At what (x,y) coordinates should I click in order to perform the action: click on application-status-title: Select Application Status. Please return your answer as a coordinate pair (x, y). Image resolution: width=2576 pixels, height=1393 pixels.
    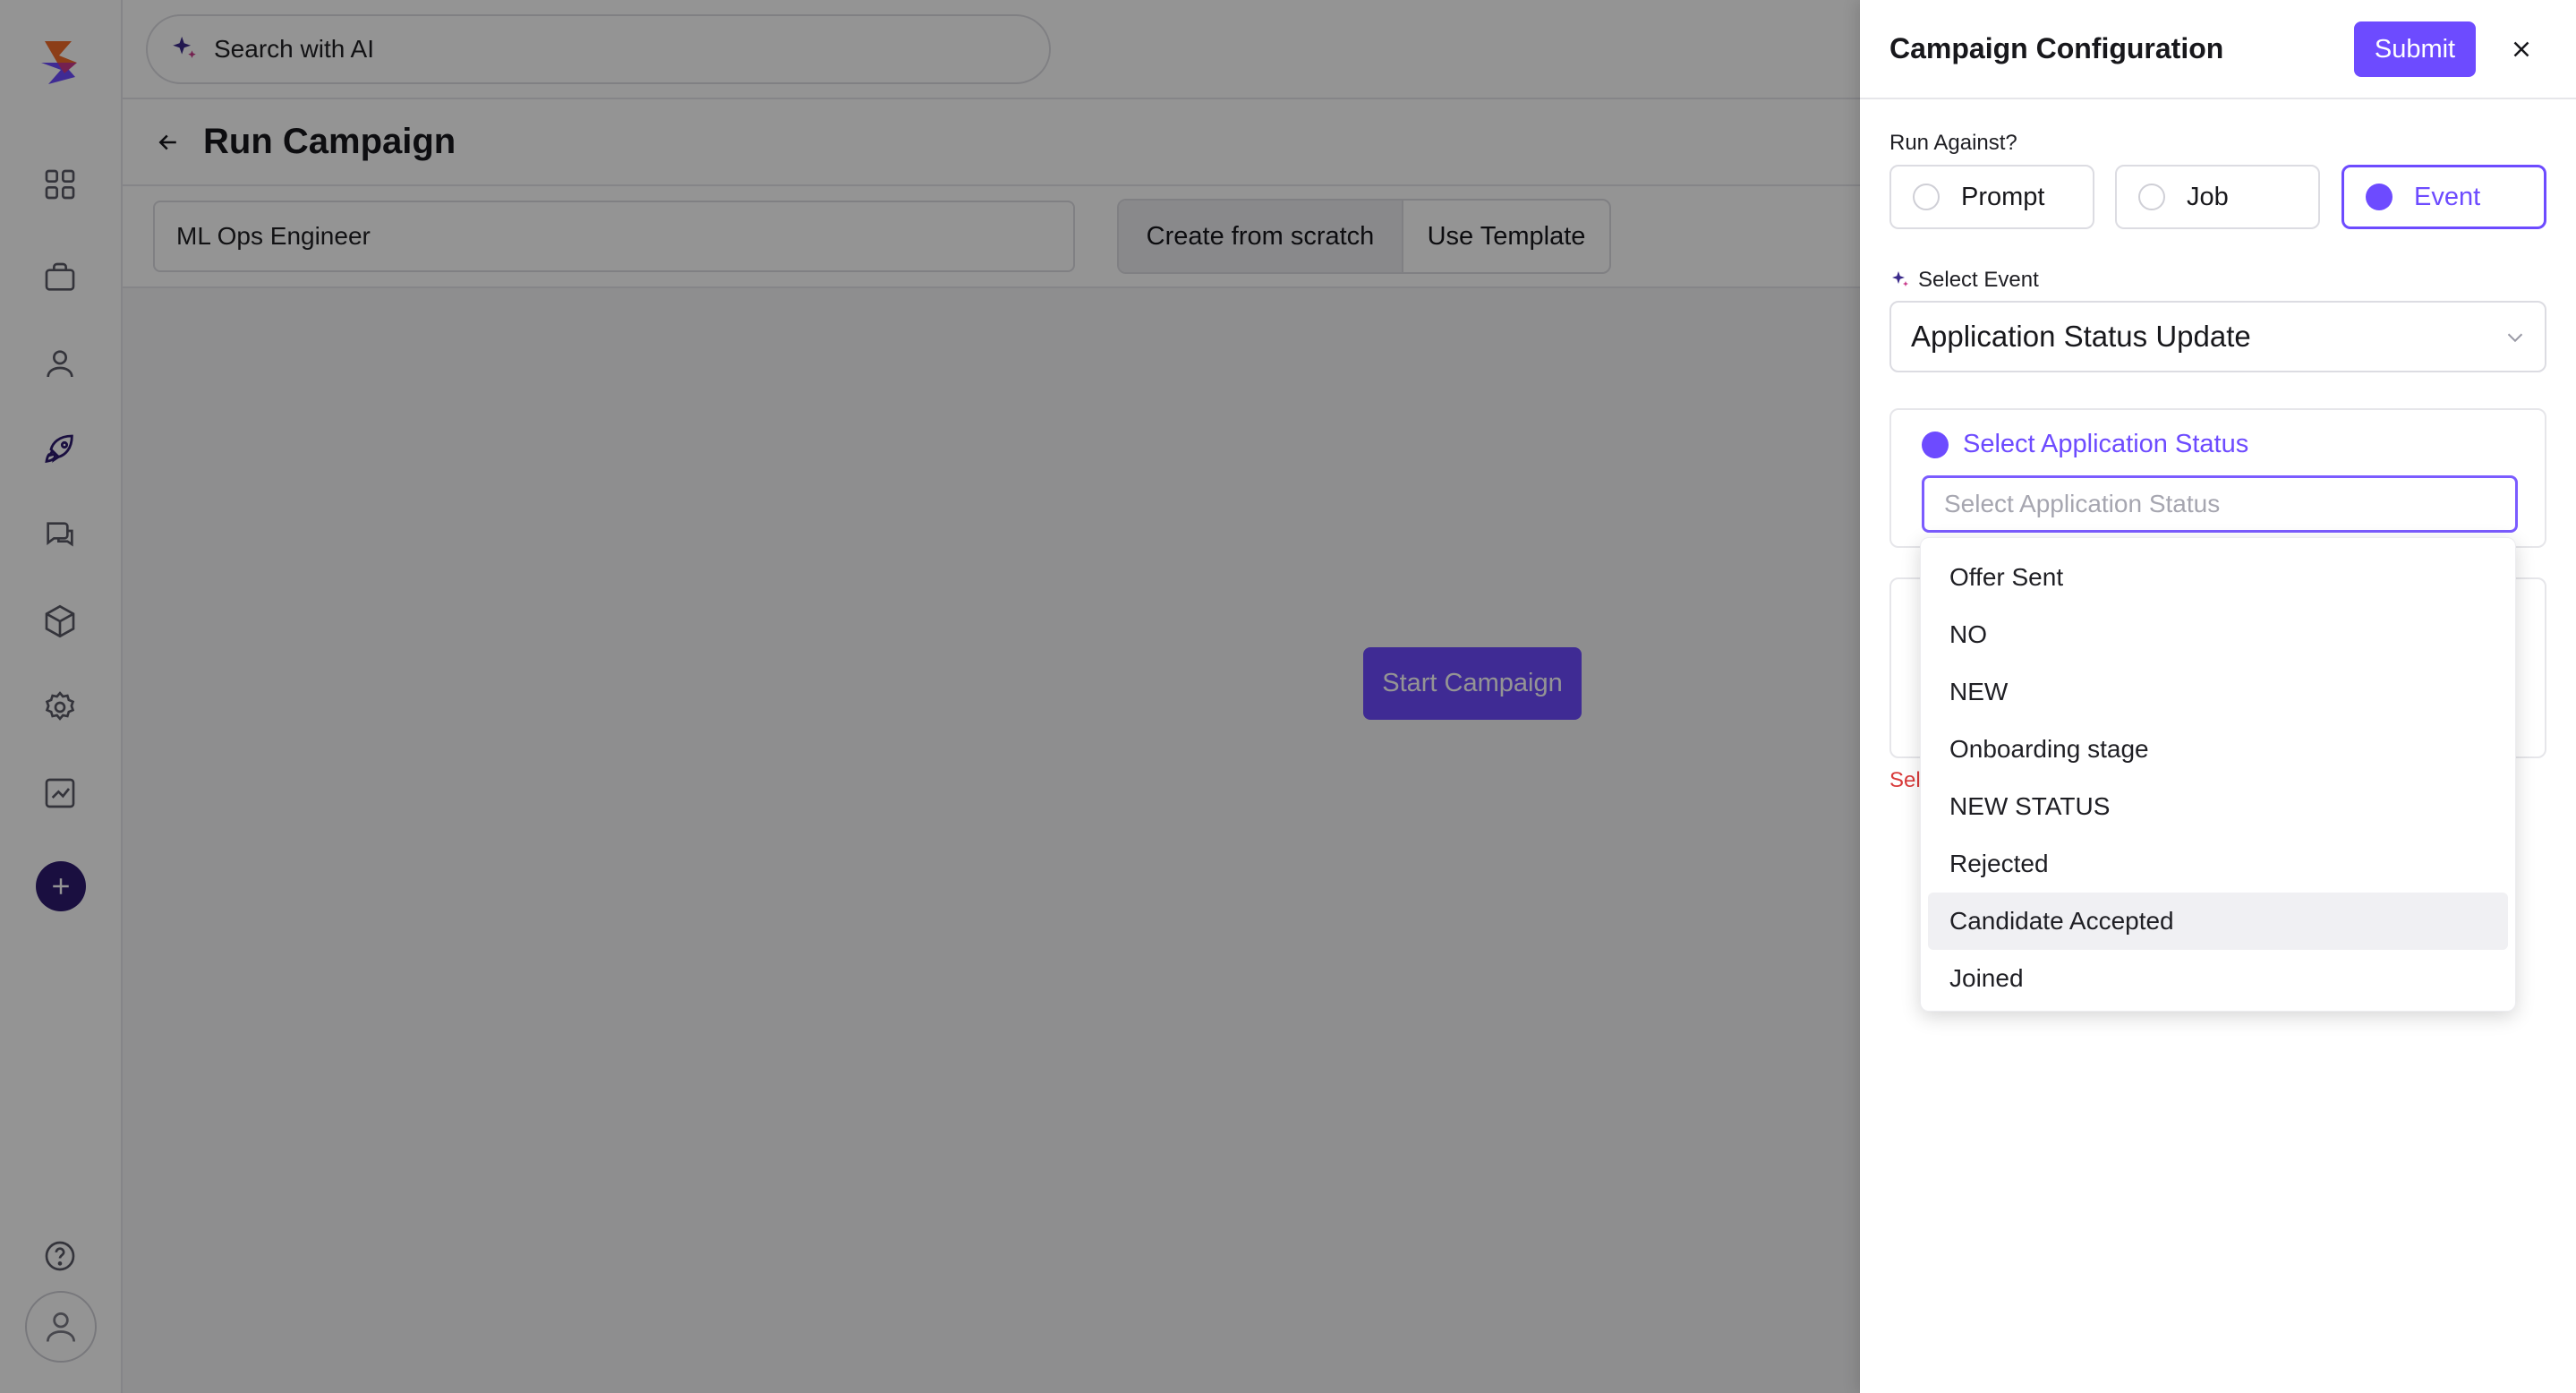
    Looking at the image, I should click on (2106, 444).